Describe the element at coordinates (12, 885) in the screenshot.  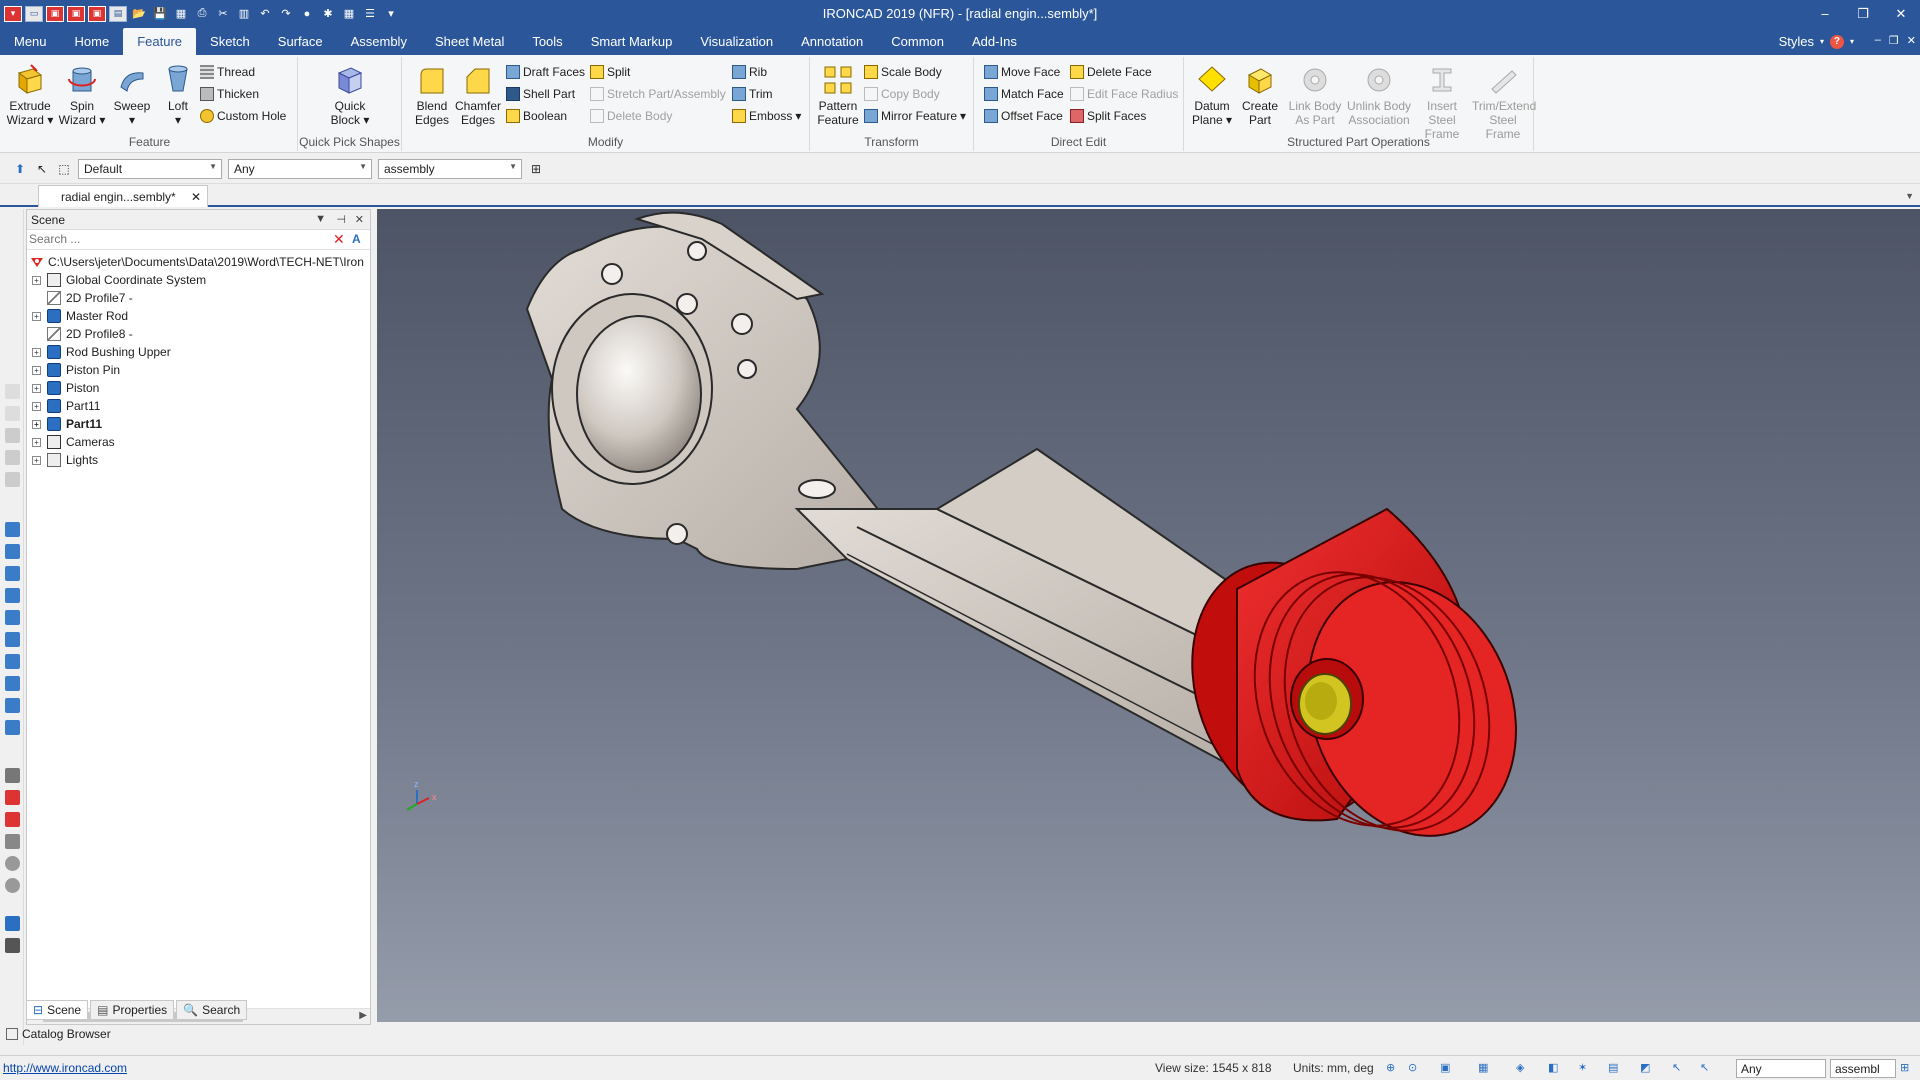
I see `orbit-icon` at that location.